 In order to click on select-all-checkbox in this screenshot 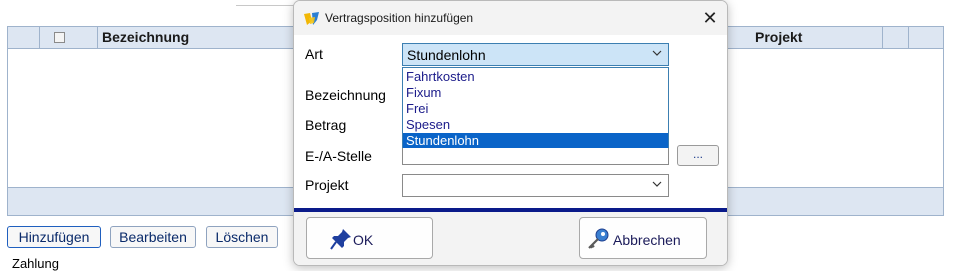, I will do `click(59, 37)`.